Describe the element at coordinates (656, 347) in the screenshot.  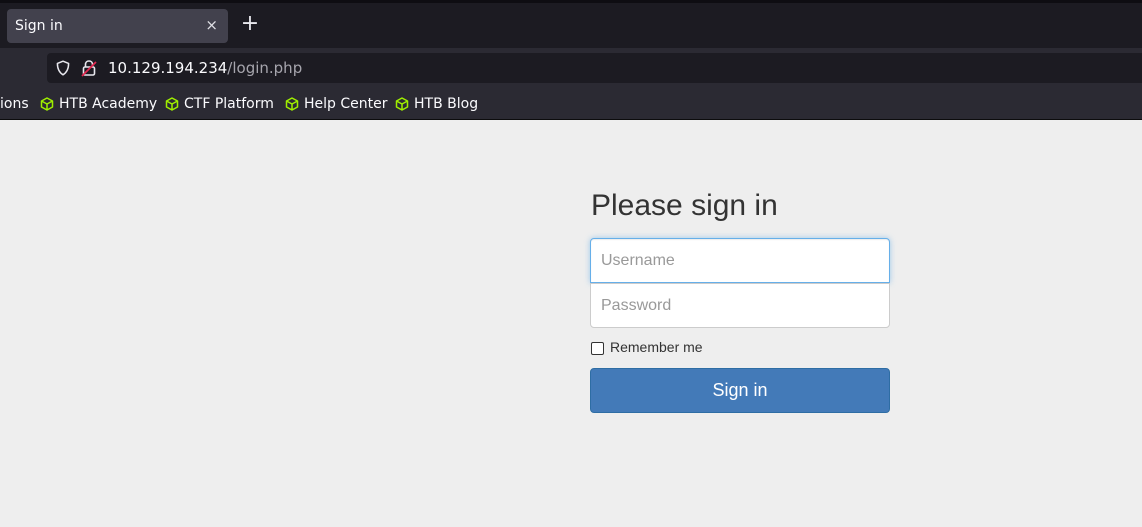
I see `remember-me-label: Remember me` at that location.